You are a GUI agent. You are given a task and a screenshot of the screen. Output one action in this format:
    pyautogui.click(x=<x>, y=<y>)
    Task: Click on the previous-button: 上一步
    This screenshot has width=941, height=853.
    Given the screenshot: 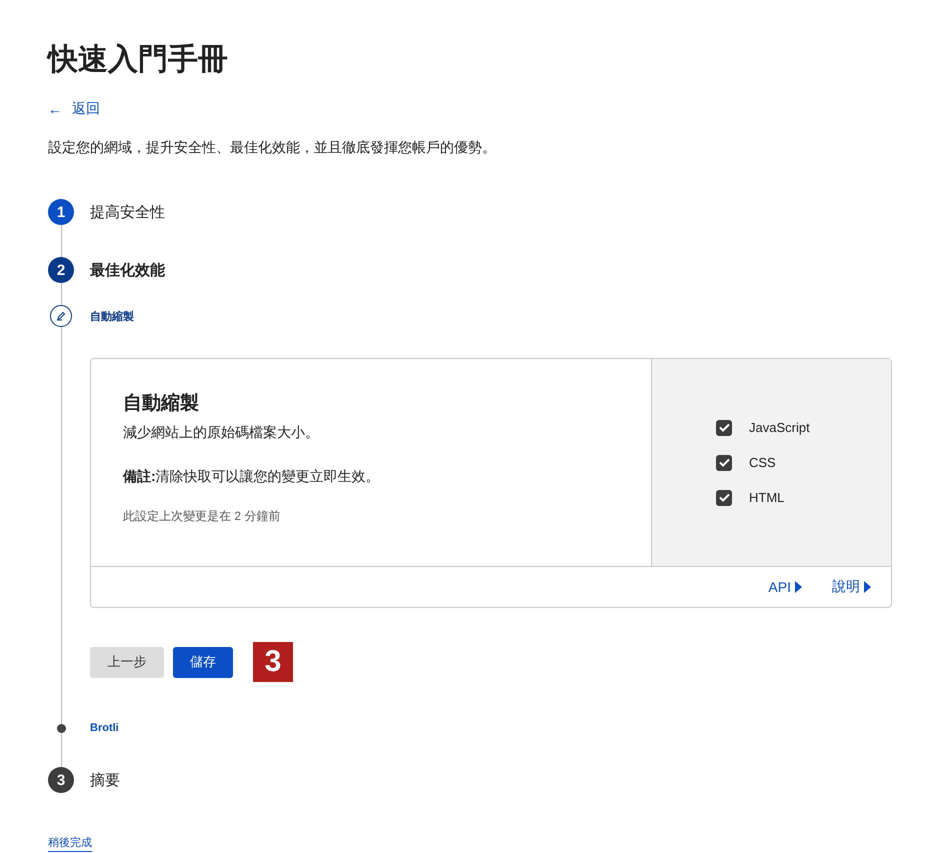 What is the action you would take?
    pyautogui.click(x=127, y=662)
    